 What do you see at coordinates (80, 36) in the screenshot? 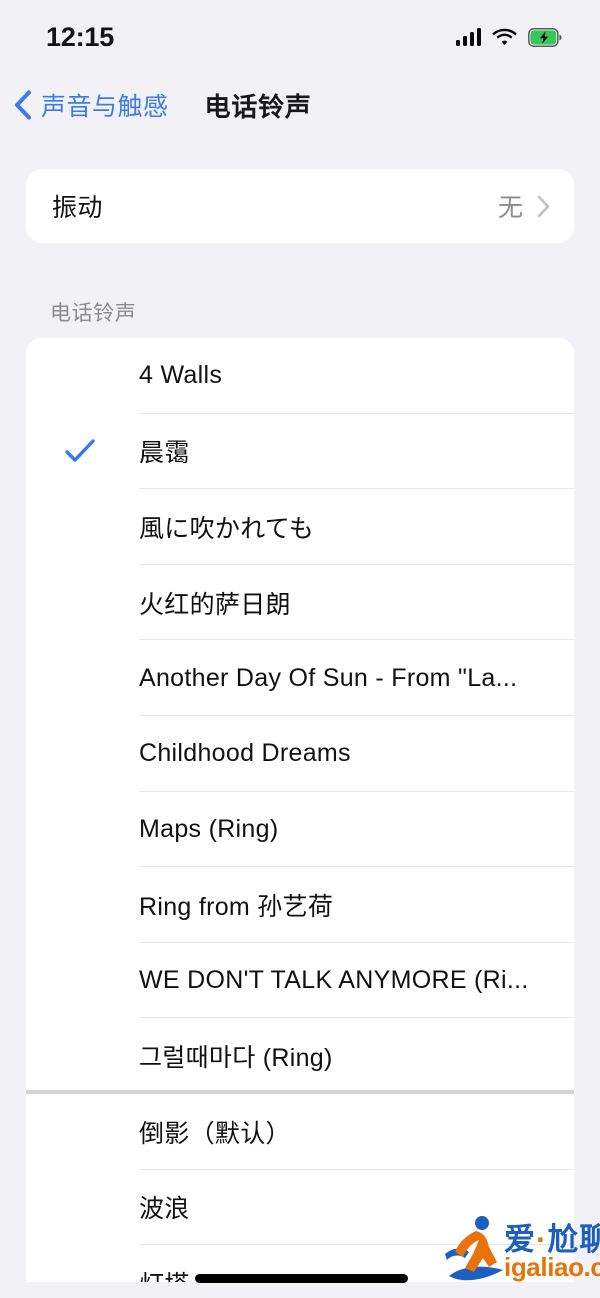
I see `status-bar-time: 12:15` at bounding box center [80, 36].